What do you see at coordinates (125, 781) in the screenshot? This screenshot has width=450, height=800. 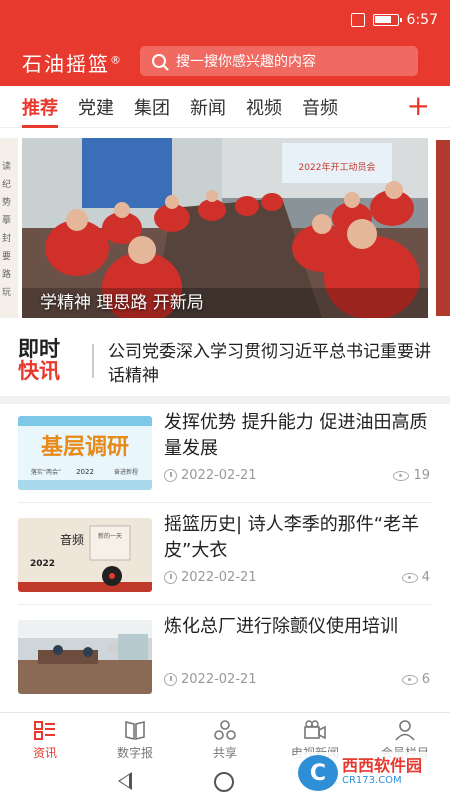 I see `back-icon` at bounding box center [125, 781].